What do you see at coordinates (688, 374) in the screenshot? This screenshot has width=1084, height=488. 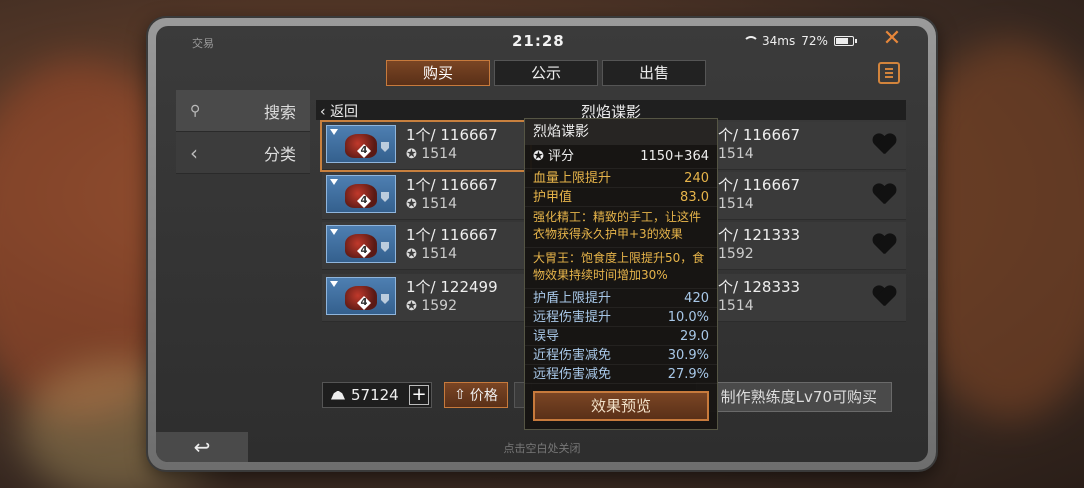 I see `stat-value: 27.9%` at bounding box center [688, 374].